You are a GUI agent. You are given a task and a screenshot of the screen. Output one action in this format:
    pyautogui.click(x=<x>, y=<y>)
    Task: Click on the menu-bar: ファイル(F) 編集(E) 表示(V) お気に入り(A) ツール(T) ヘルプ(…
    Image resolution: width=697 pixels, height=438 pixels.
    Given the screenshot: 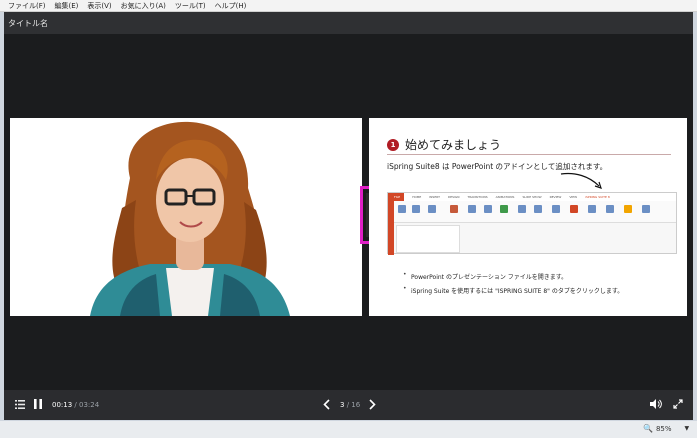 What is the action you would take?
    pyautogui.click(x=348, y=6)
    